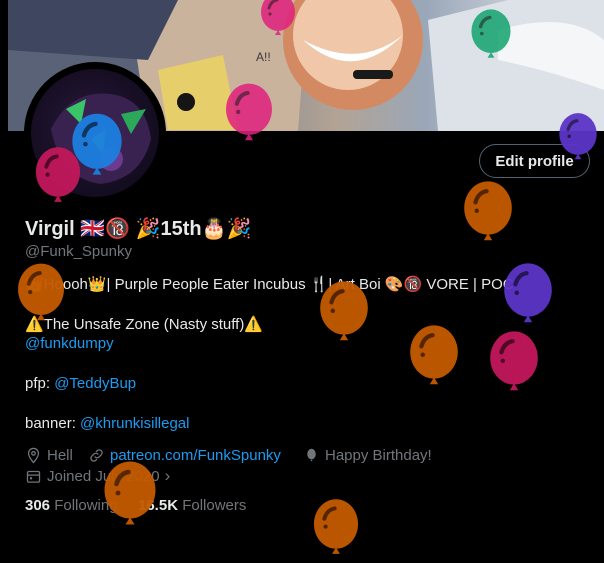 This screenshot has width=604, height=563. I want to click on bio-mention-teddybup: @TeddyBup, so click(95, 383).